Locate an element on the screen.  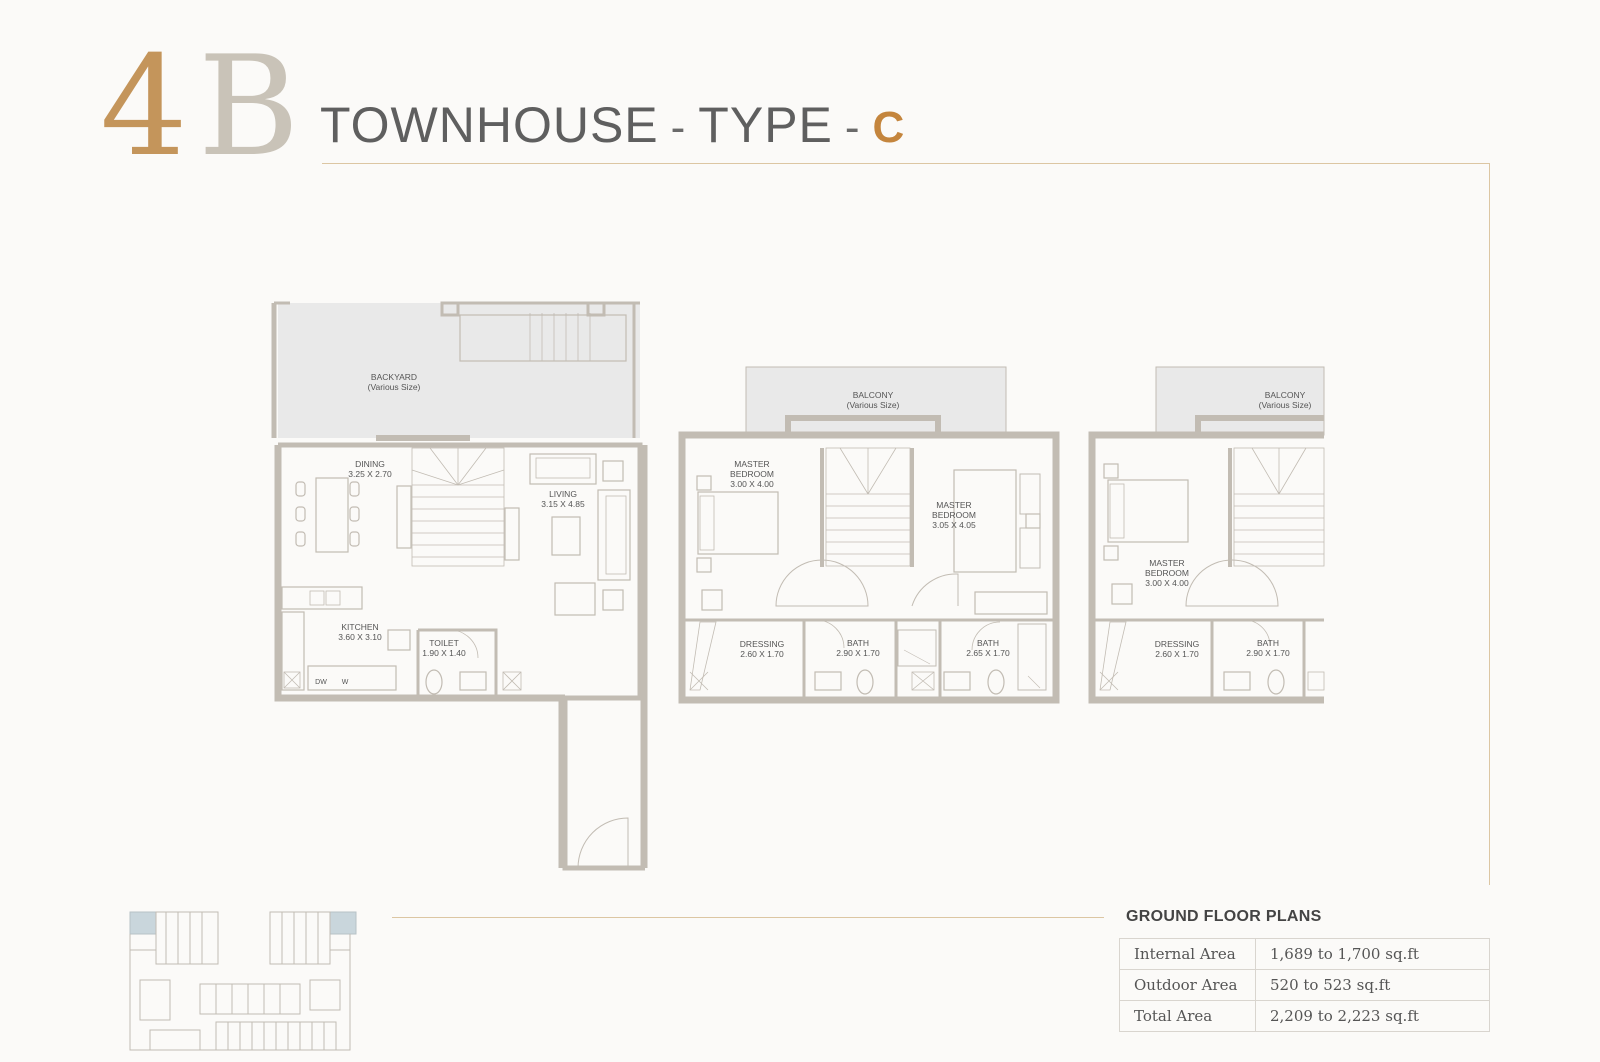
label-dressing: DRESSING is located at coordinates (762, 644).